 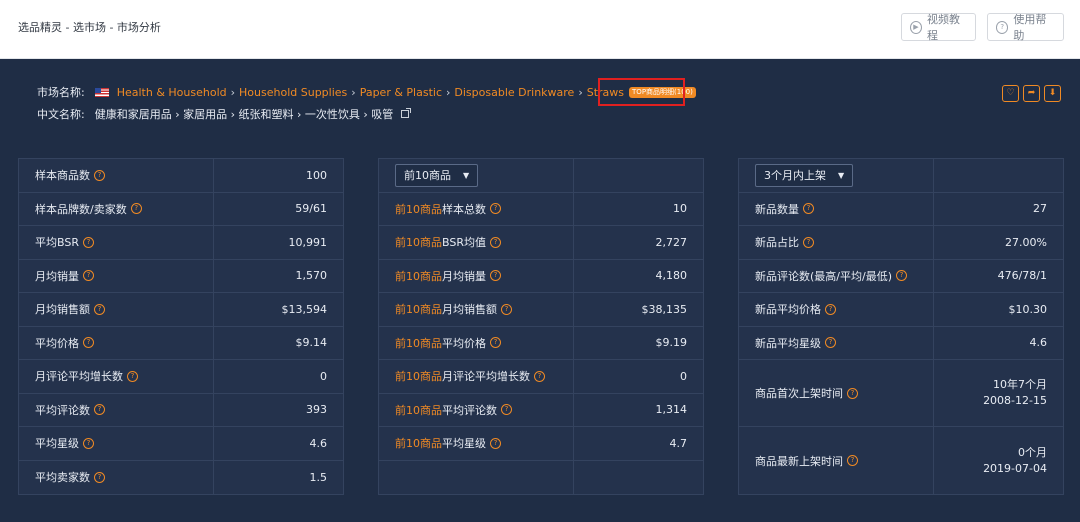 I want to click on help-button: ? 使用帮助, so click(x=1025, y=27).